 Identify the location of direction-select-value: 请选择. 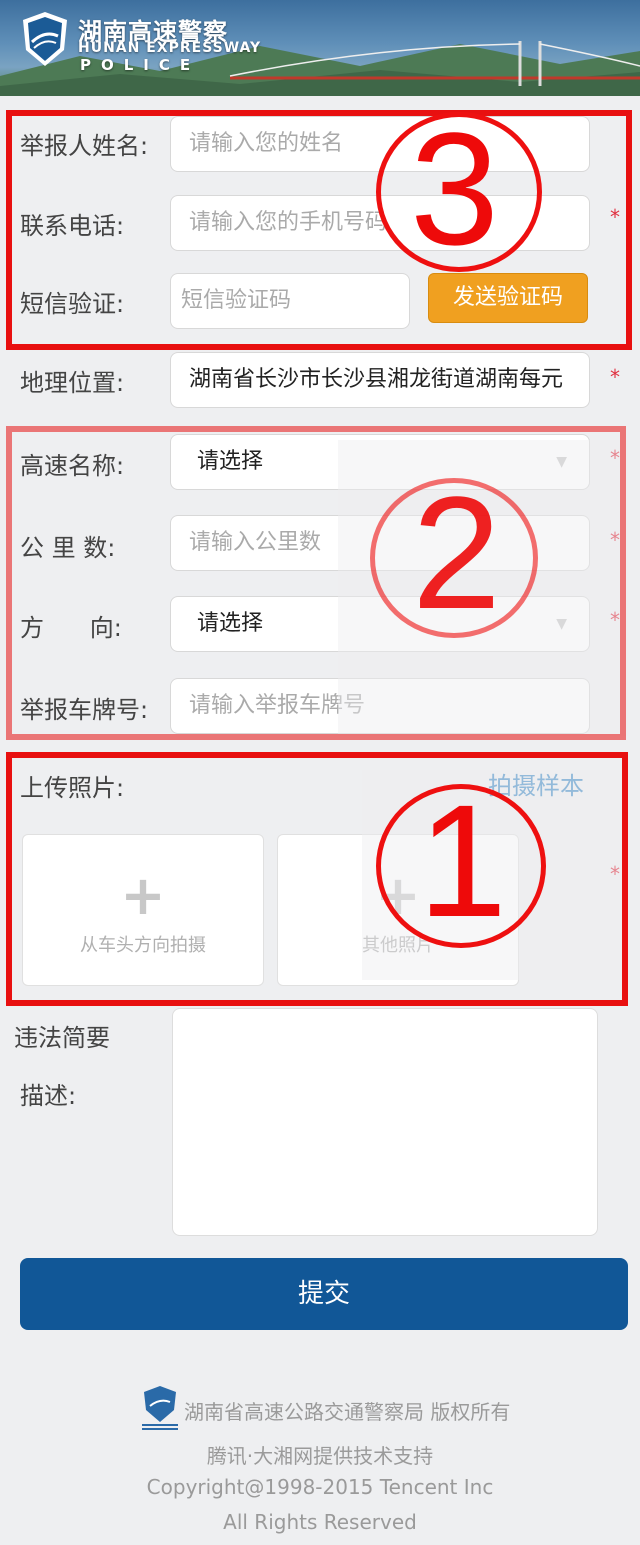
(230, 623).